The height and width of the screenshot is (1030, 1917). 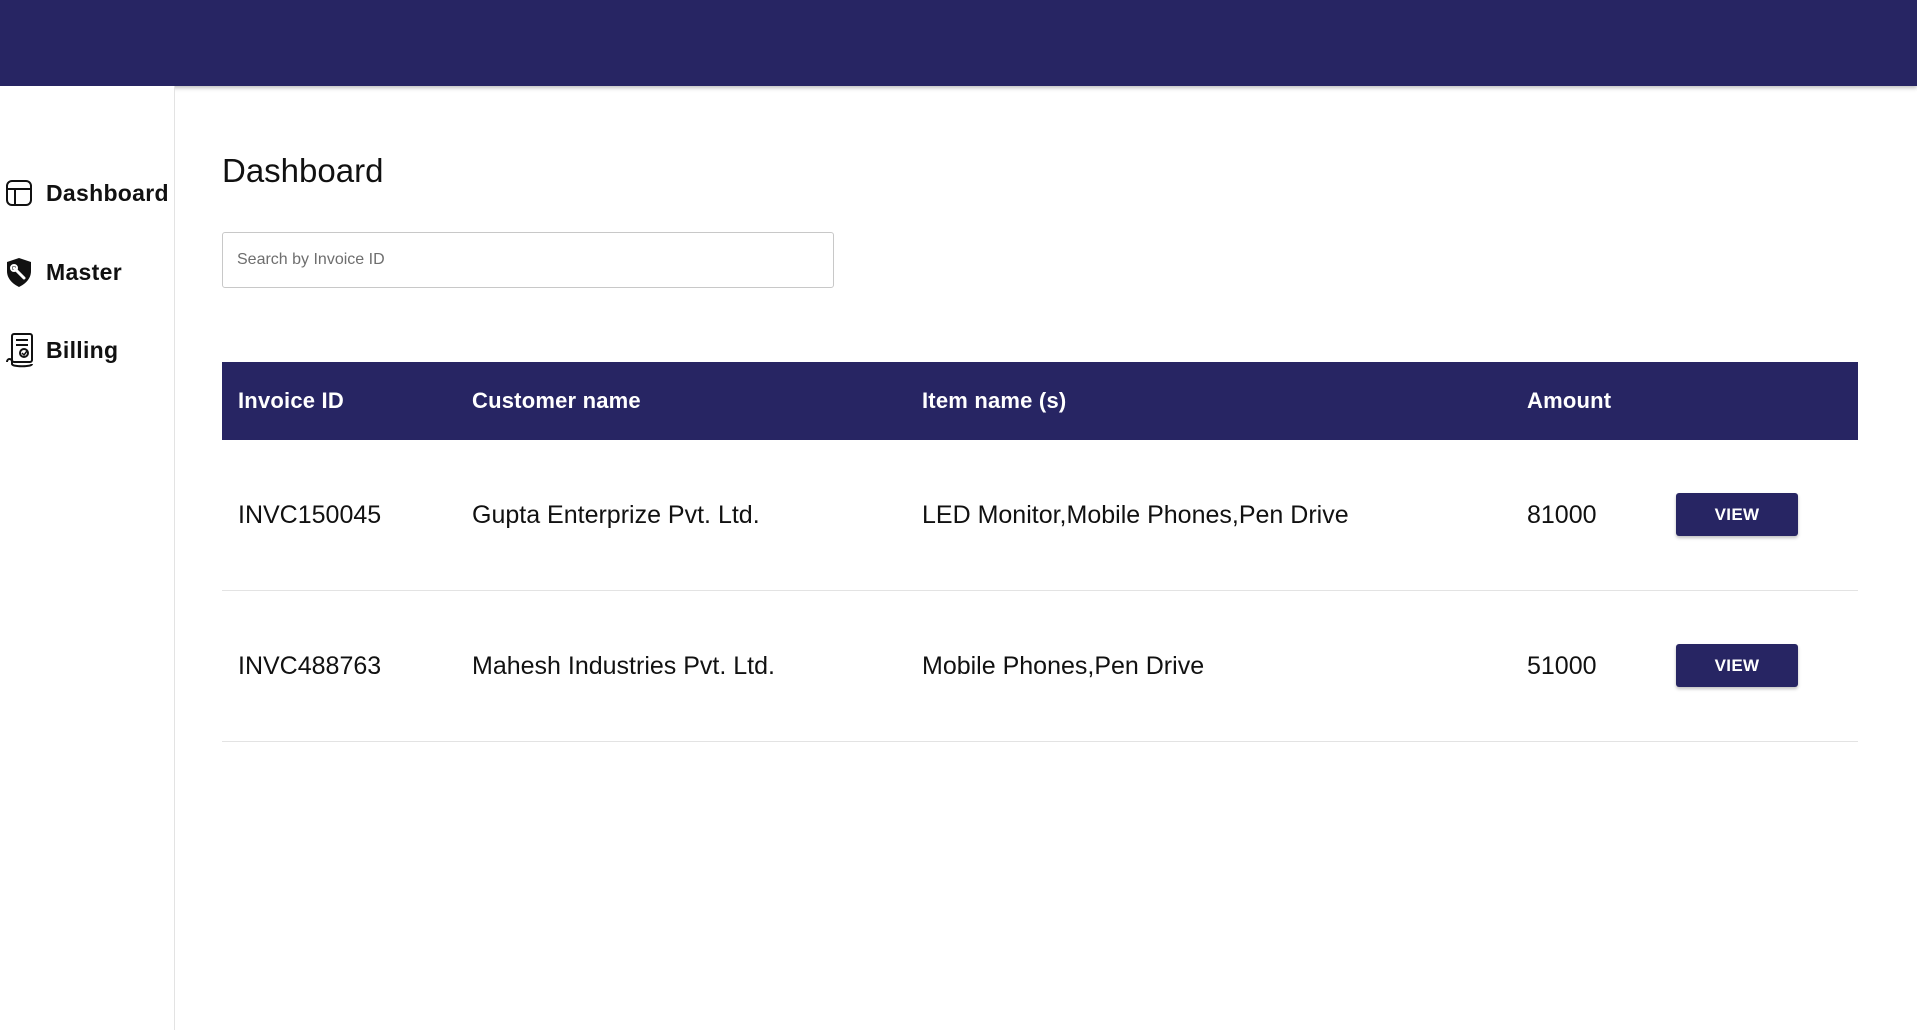 I want to click on invoice-id-cell: INVC150045, so click(x=310, y=515).